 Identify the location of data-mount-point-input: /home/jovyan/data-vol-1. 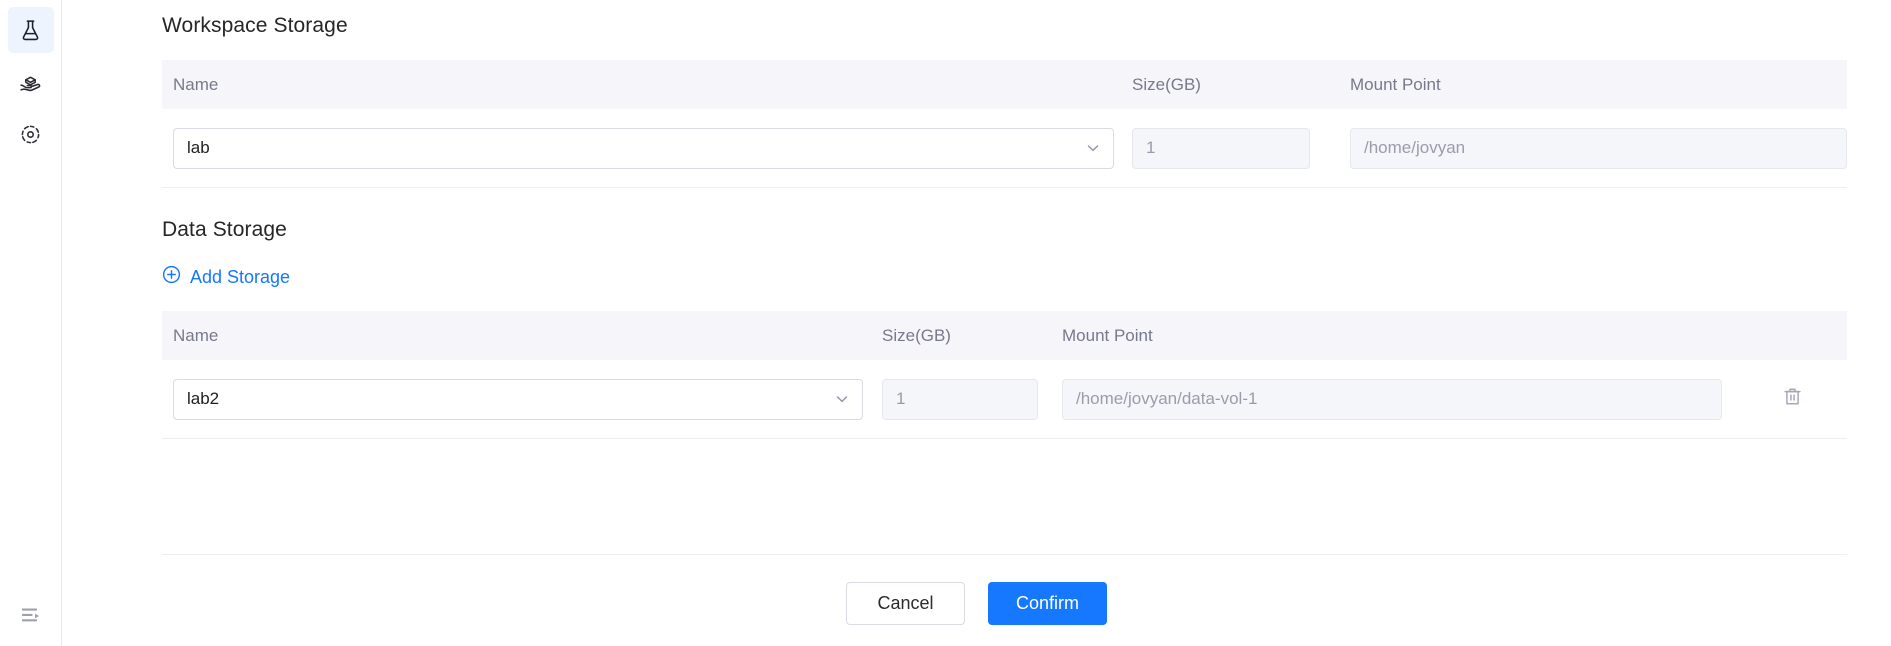
(1392, 399).